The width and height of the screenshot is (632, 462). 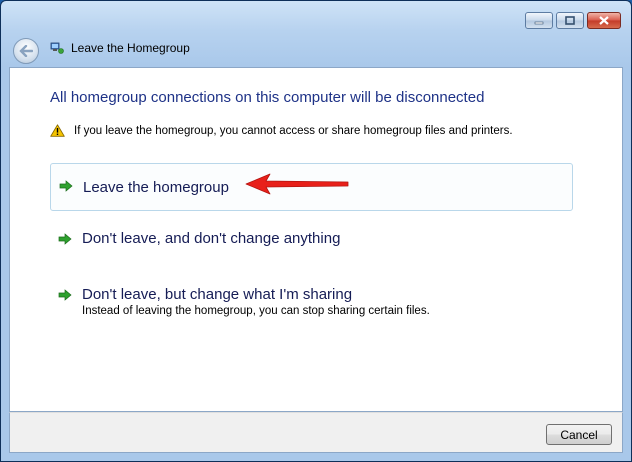 I want to click on close-button, so click(x=604, y=20).